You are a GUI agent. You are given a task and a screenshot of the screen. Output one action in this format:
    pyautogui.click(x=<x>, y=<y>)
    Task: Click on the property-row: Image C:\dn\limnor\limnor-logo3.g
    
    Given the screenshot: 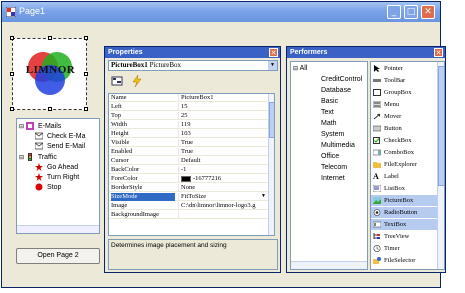 What is the action you would take?
    pyautogui.click(x=191, y=206)
    